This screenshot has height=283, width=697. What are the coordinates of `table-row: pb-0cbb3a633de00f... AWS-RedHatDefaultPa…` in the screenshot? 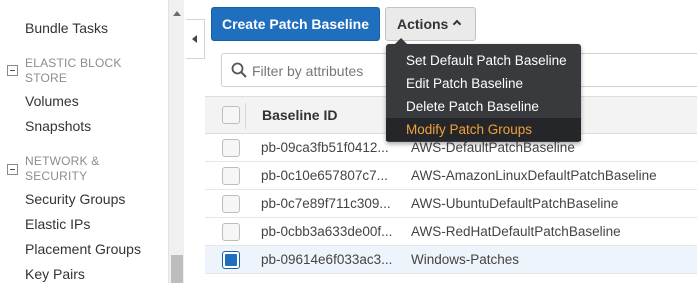 It's located at (451, 232).